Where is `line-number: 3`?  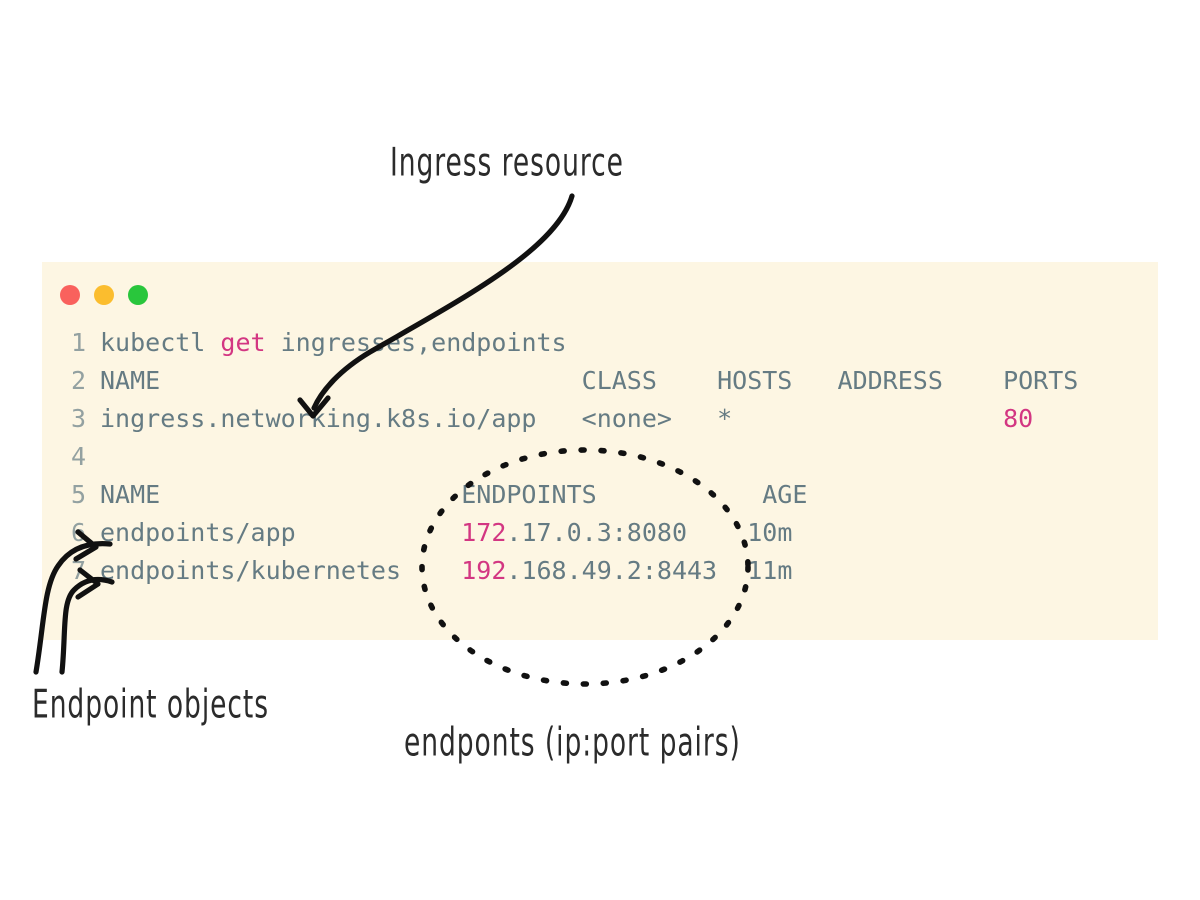
line-number: 3 is located at coordinates (78, 418).